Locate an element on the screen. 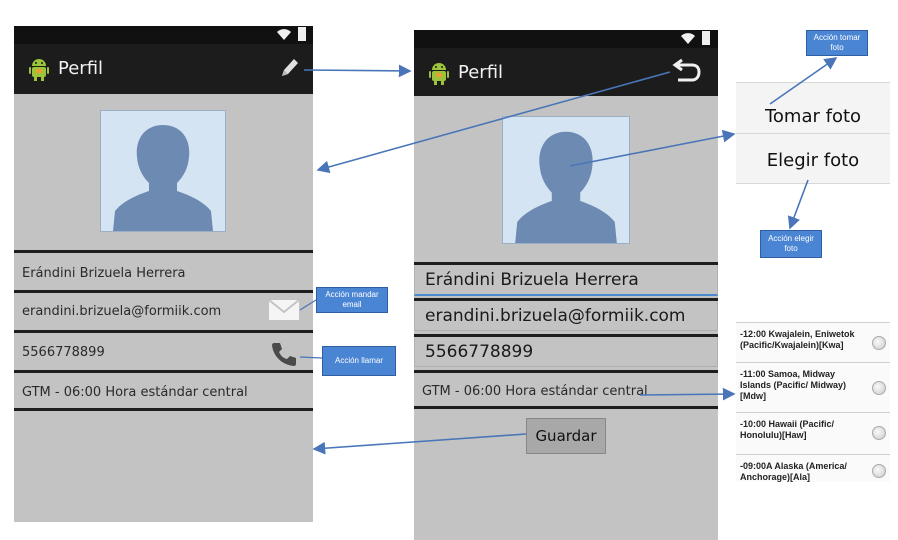 The height and width of the screenshot is (540, 898). arrow-email-icon-to-callout is located at coordinates (308, 305).